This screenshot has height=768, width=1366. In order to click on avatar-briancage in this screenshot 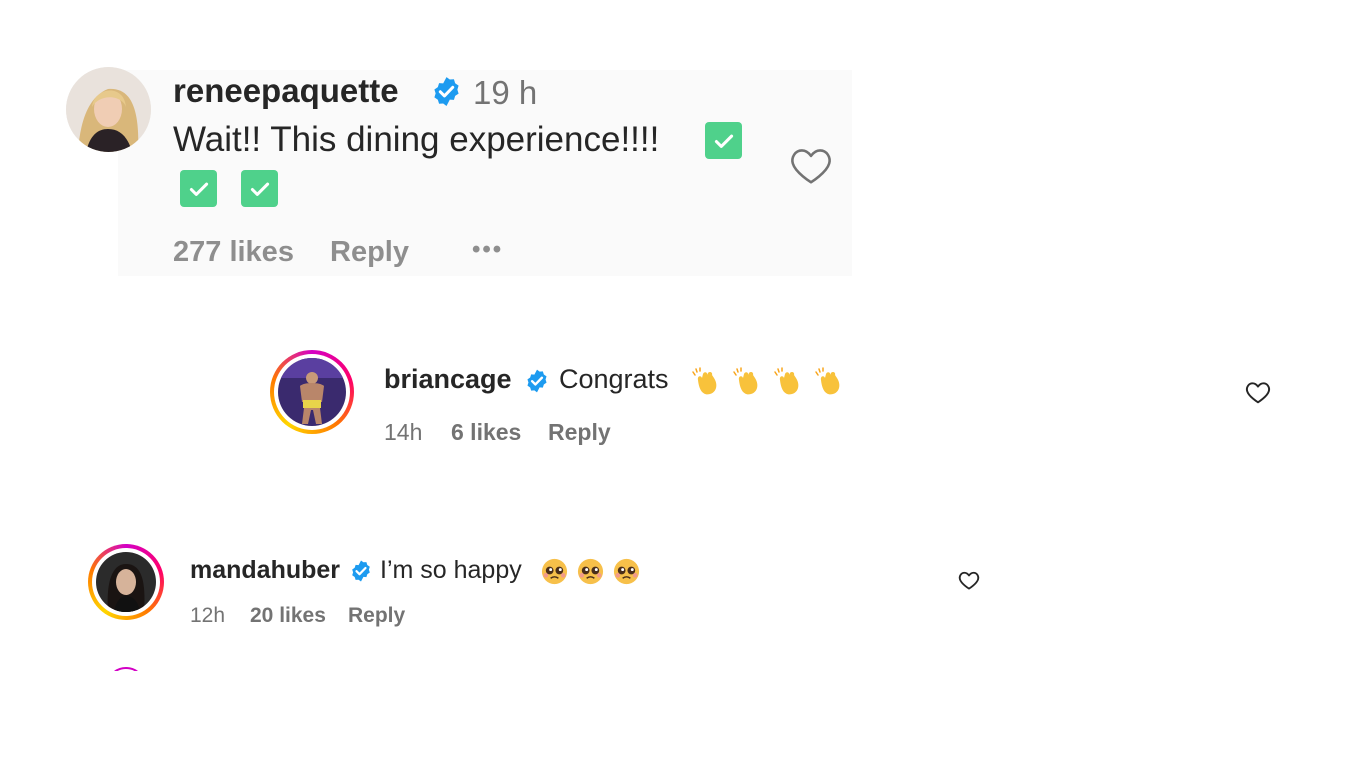, I will do `click(312, 392)`.